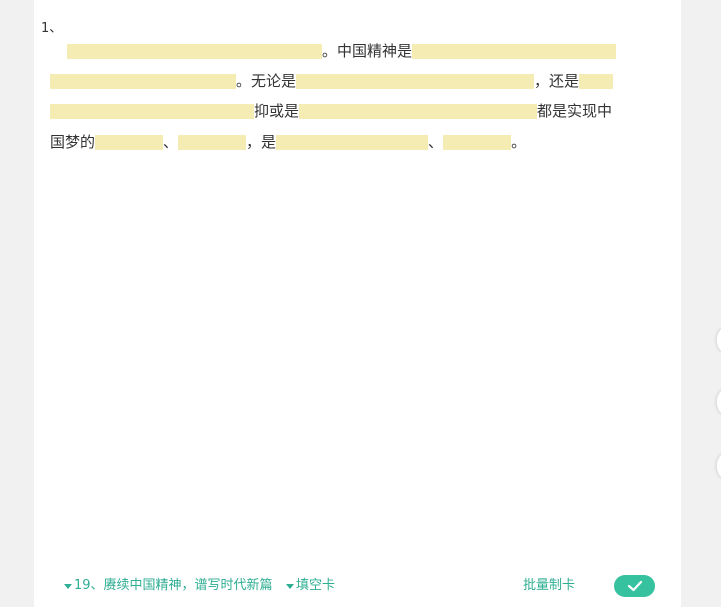 The height and width of the screenshot is (607, 721). I want to click on text-dun-1: 、, so click(171, 142).